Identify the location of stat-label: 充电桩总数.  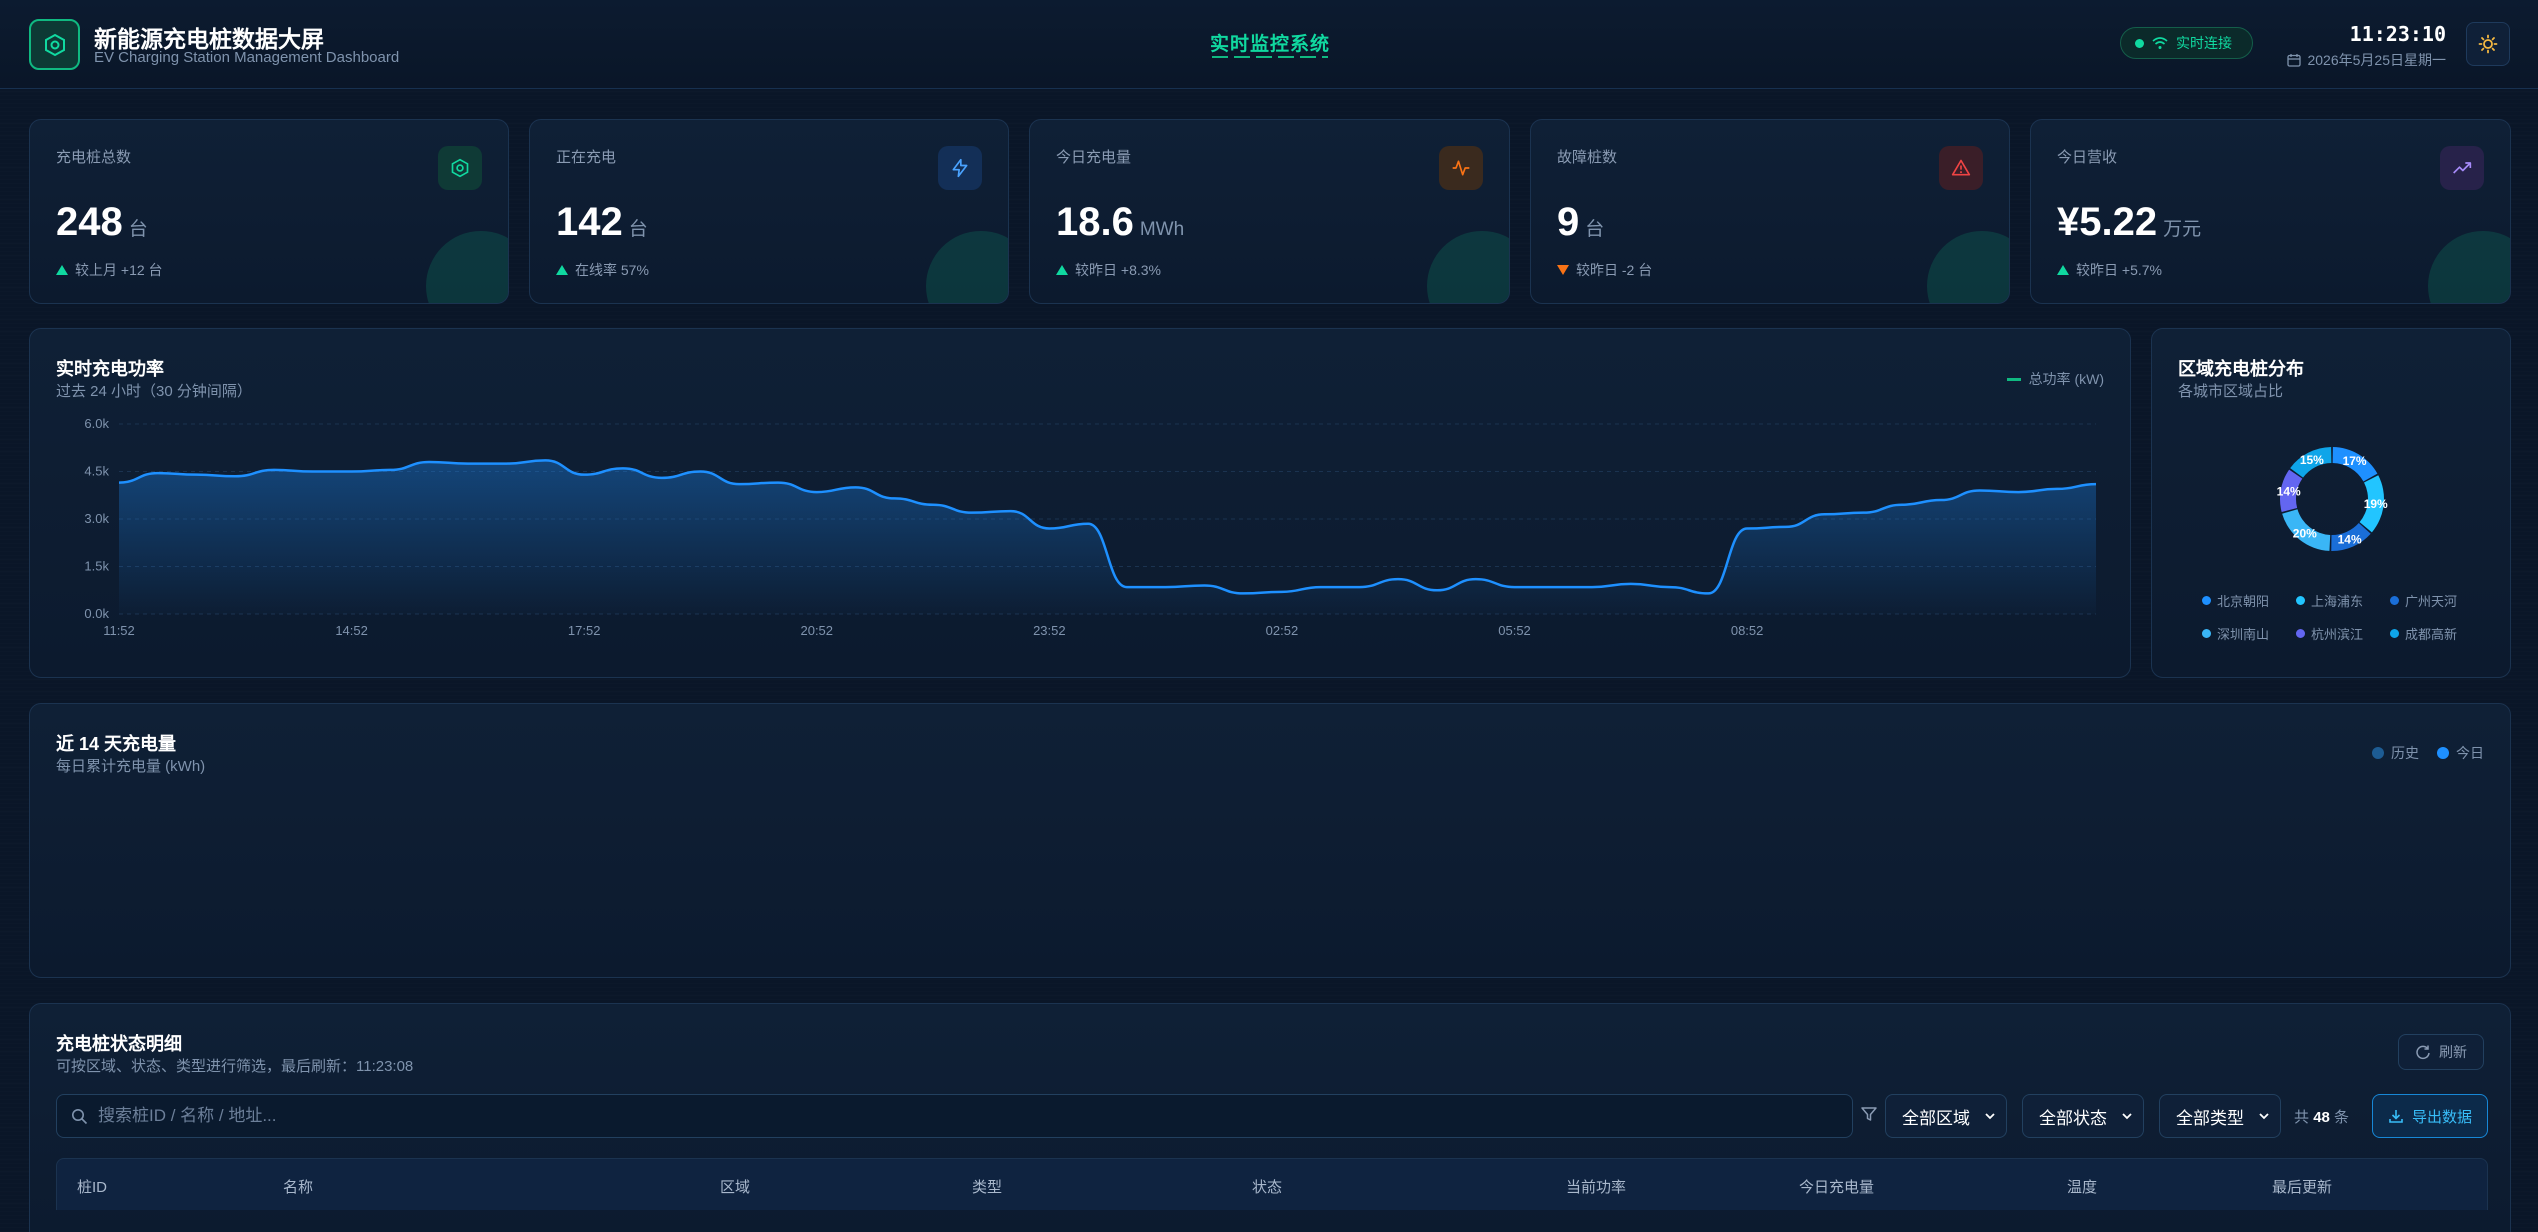
(94, 157).